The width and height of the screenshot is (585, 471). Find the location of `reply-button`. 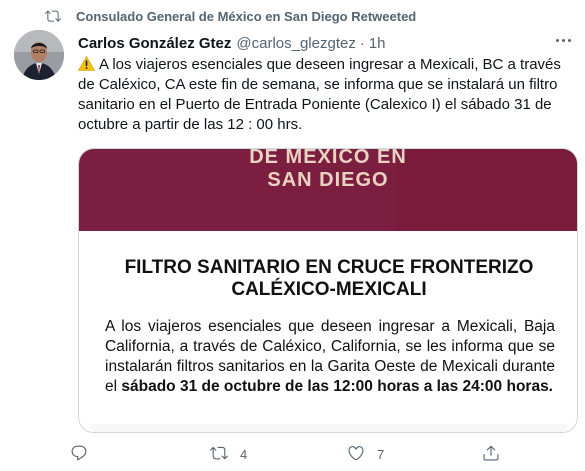

reply-button is located at coordinates (79, 454).